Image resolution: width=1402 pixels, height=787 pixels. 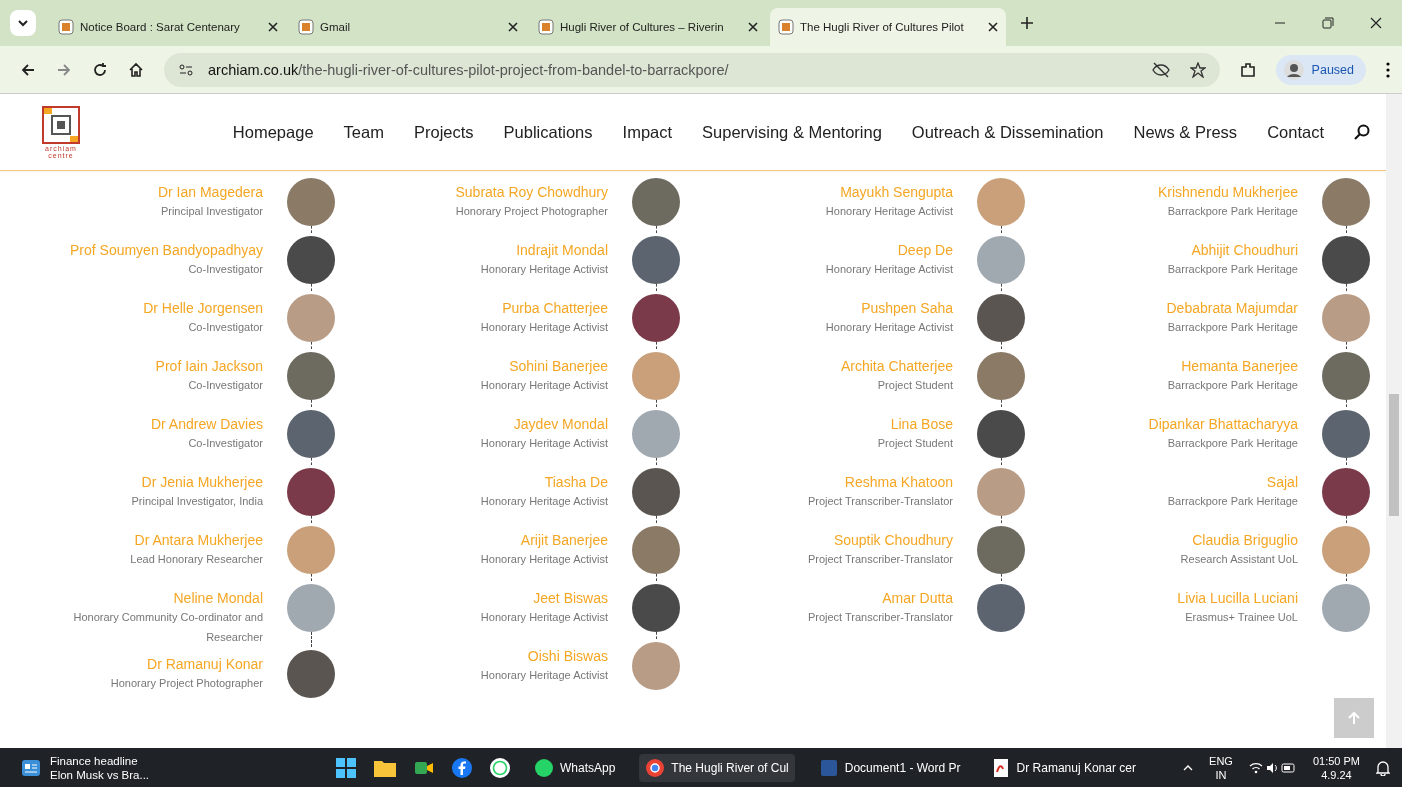 I want to click on member-name: Krishnendu Mukherjee, so click(x=1227, y=192).